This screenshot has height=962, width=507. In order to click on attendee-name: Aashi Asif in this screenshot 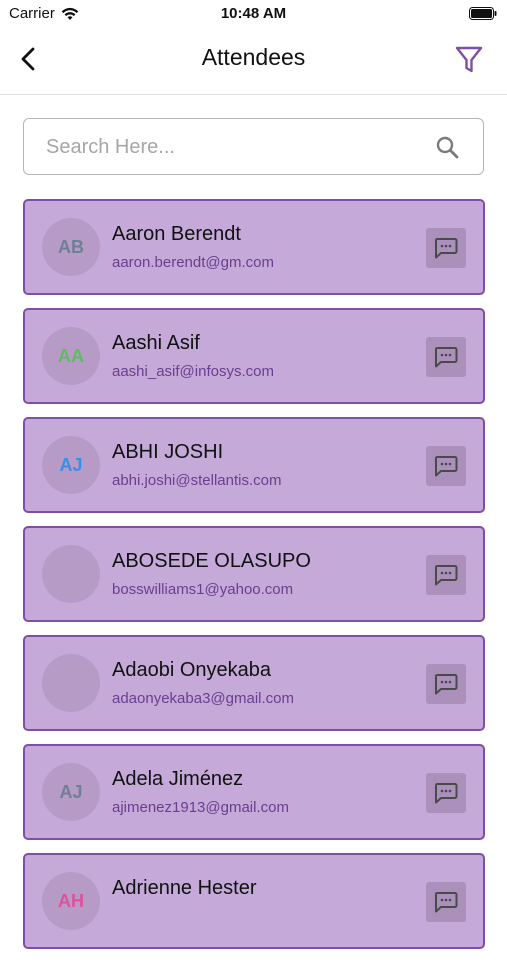, I will do `click(156, 343)`.